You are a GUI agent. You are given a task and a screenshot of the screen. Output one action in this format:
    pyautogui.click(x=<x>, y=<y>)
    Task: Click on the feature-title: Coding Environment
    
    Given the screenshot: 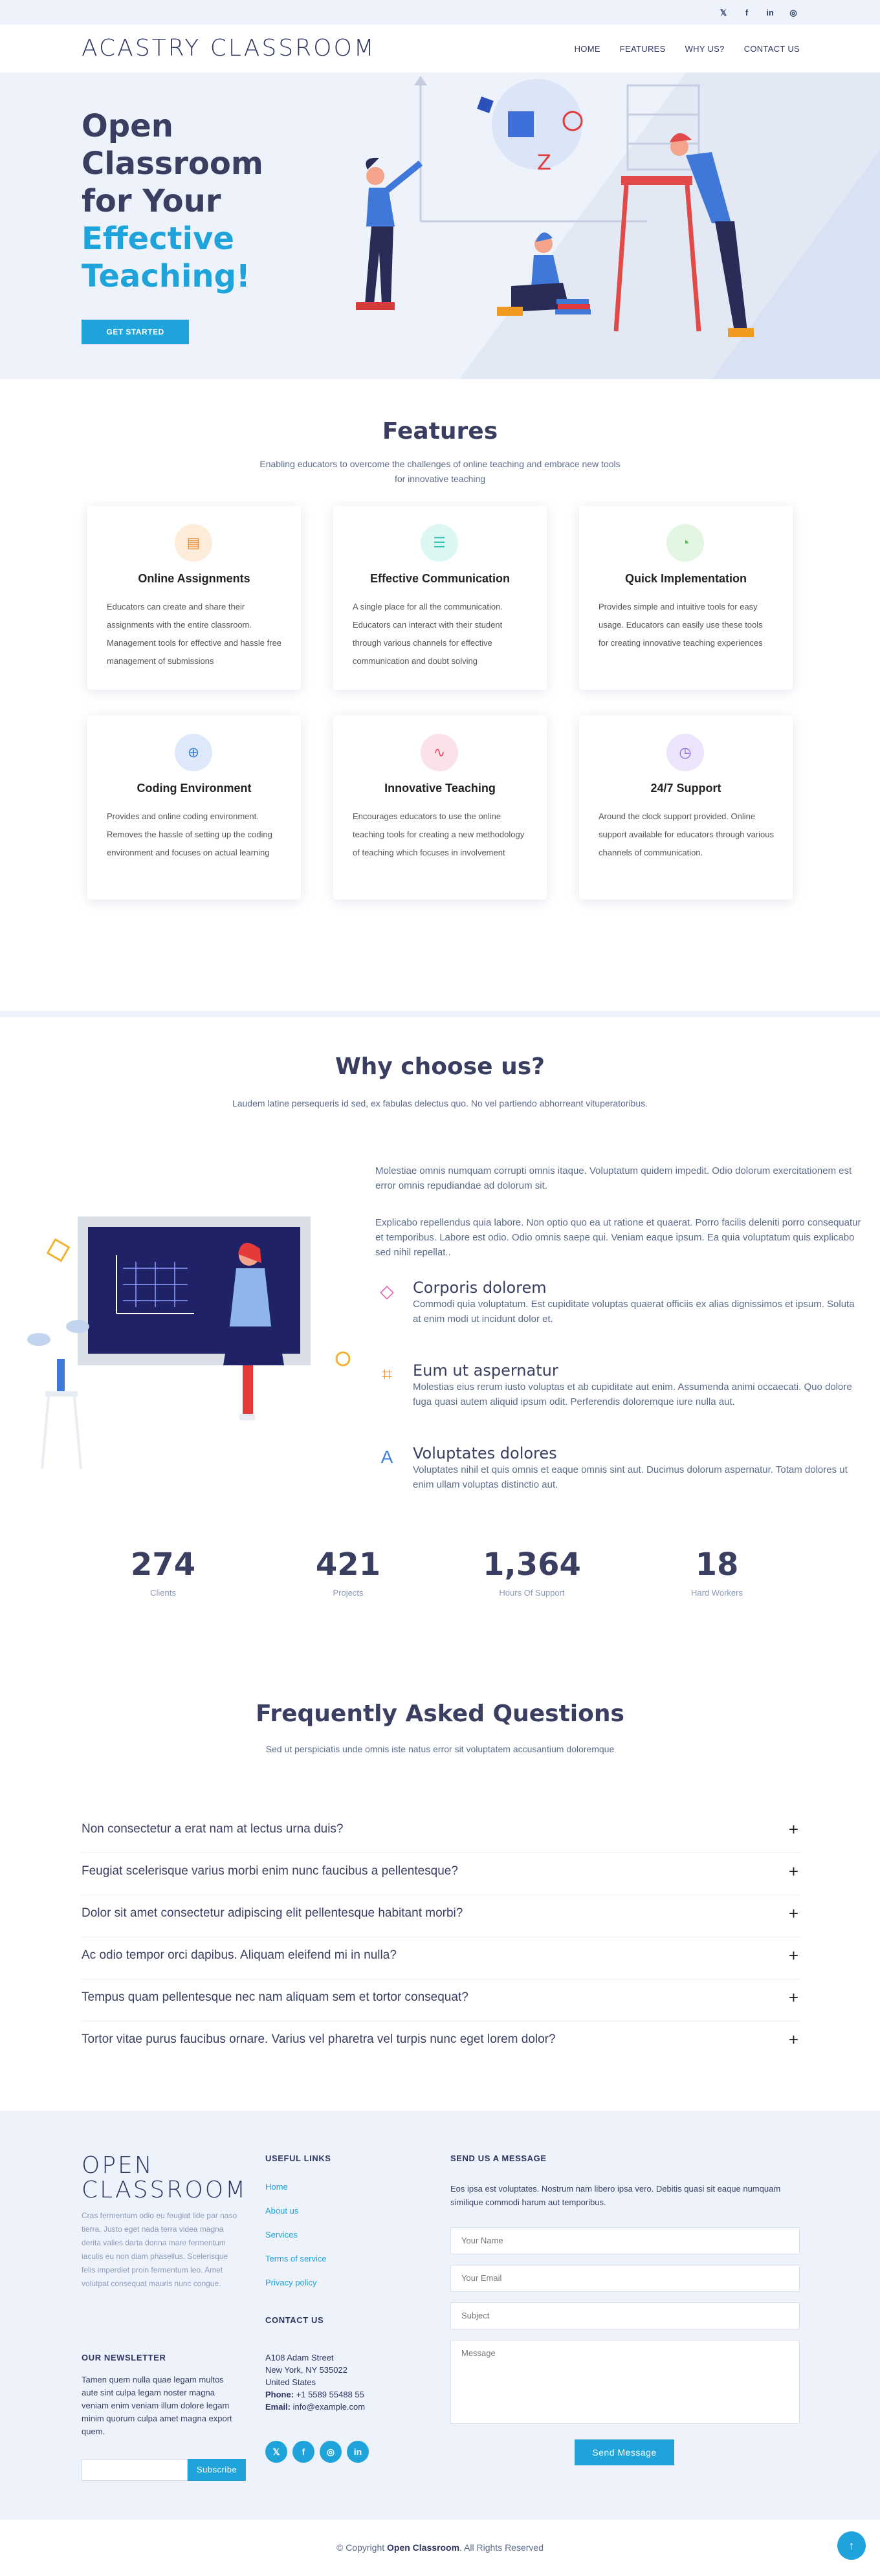 What is the action you would take?
    pyautogui.click(x=194, y=788)
    